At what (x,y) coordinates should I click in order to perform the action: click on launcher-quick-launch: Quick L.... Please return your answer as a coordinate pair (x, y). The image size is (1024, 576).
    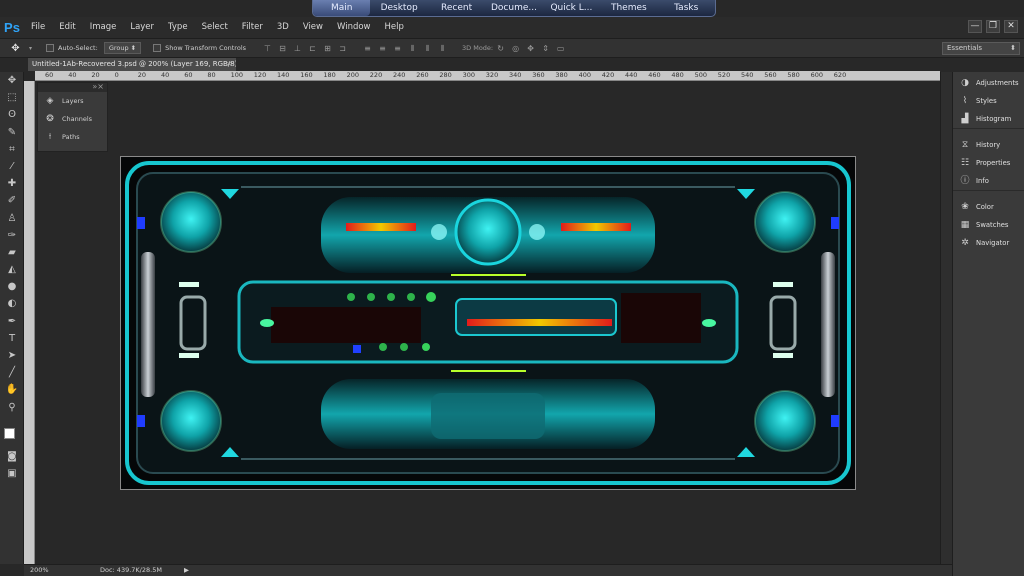
    Looking at the image, I should click on (571, 8).